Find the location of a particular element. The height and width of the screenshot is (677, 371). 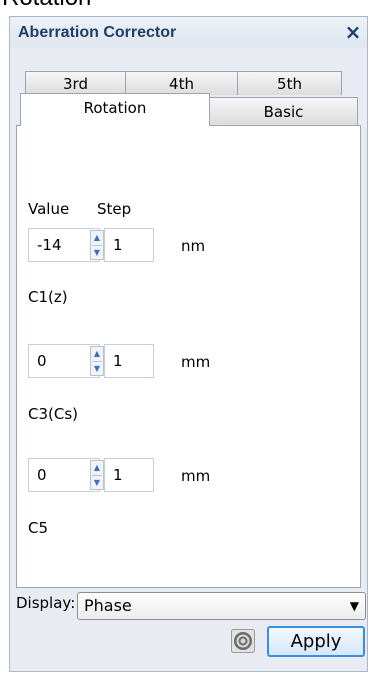

tab-3rd: 3rd is located at coordinates (75, 83).